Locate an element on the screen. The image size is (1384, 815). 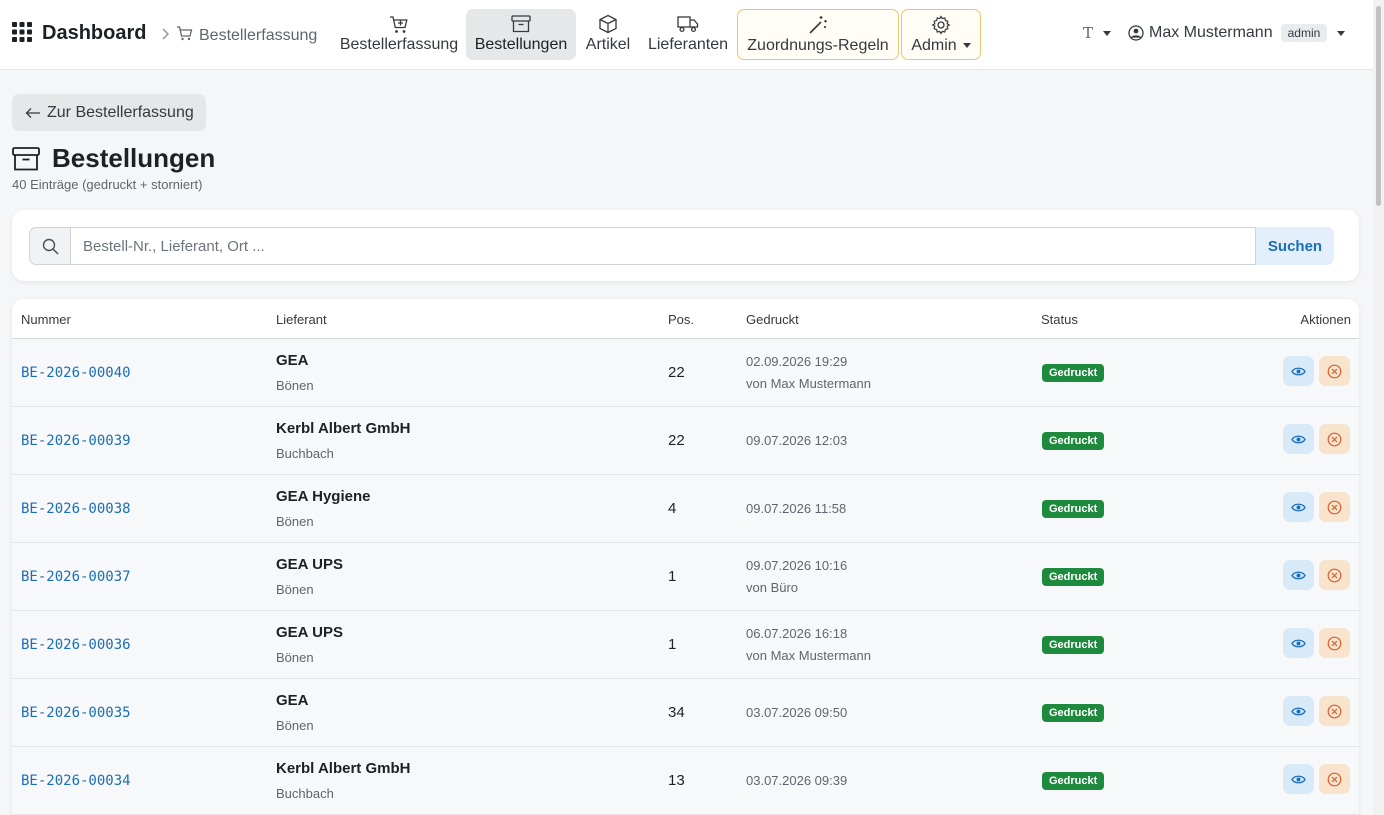
nav-lieferanten: Lieferanten is located at coordinates (688, 34).